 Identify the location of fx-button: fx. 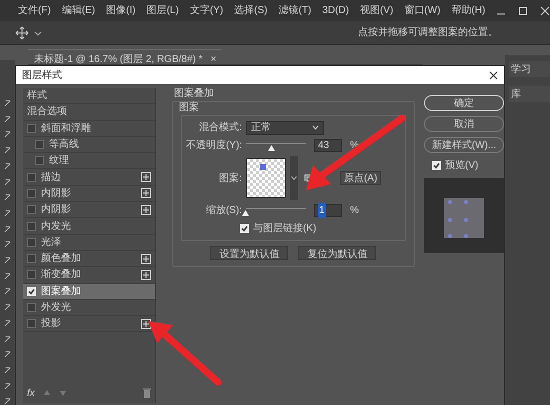
(31, 393).